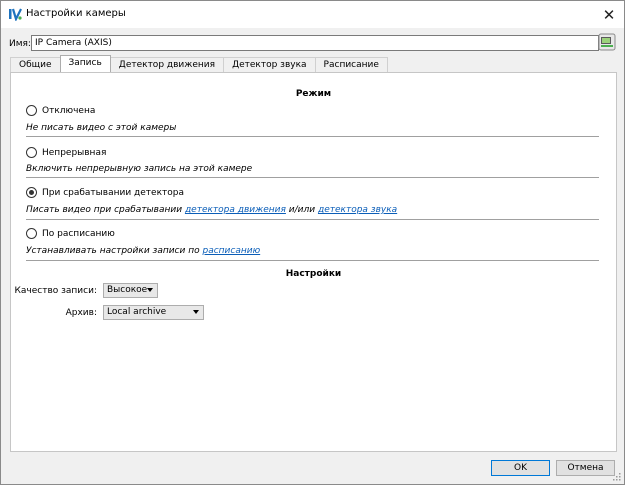 The image size is (625, 485). What do you see at coordinates (617, 477) in the screenshot?
I see `resize-grip-icon` at bounding box center [617, 477].